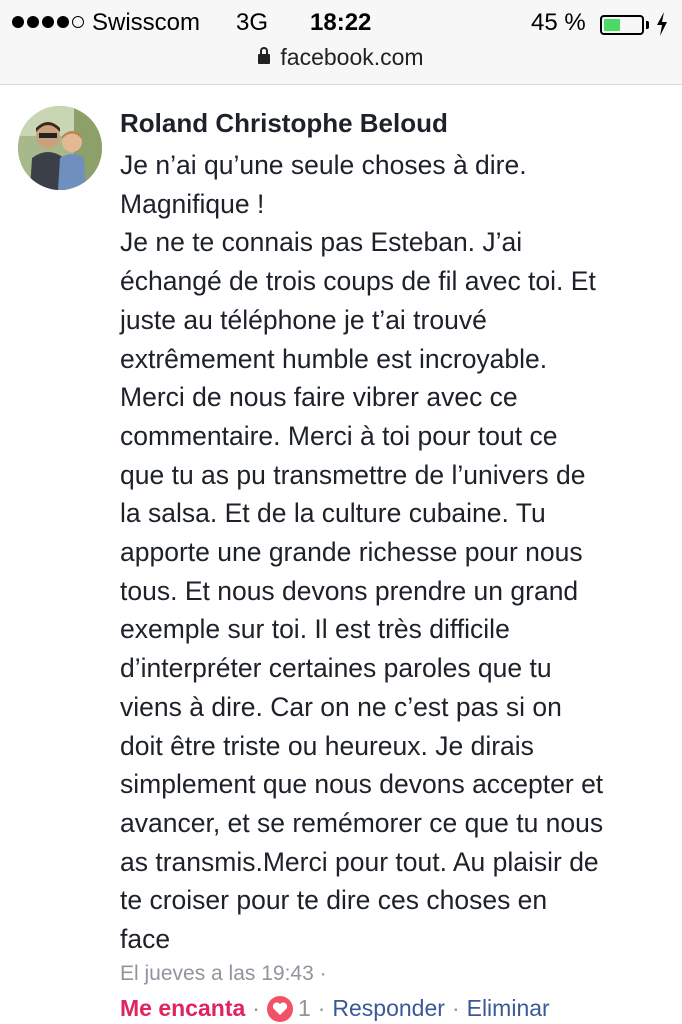  Describe the element at coordinates (60, 148) in the screenshot. I see `avatar` at that location.